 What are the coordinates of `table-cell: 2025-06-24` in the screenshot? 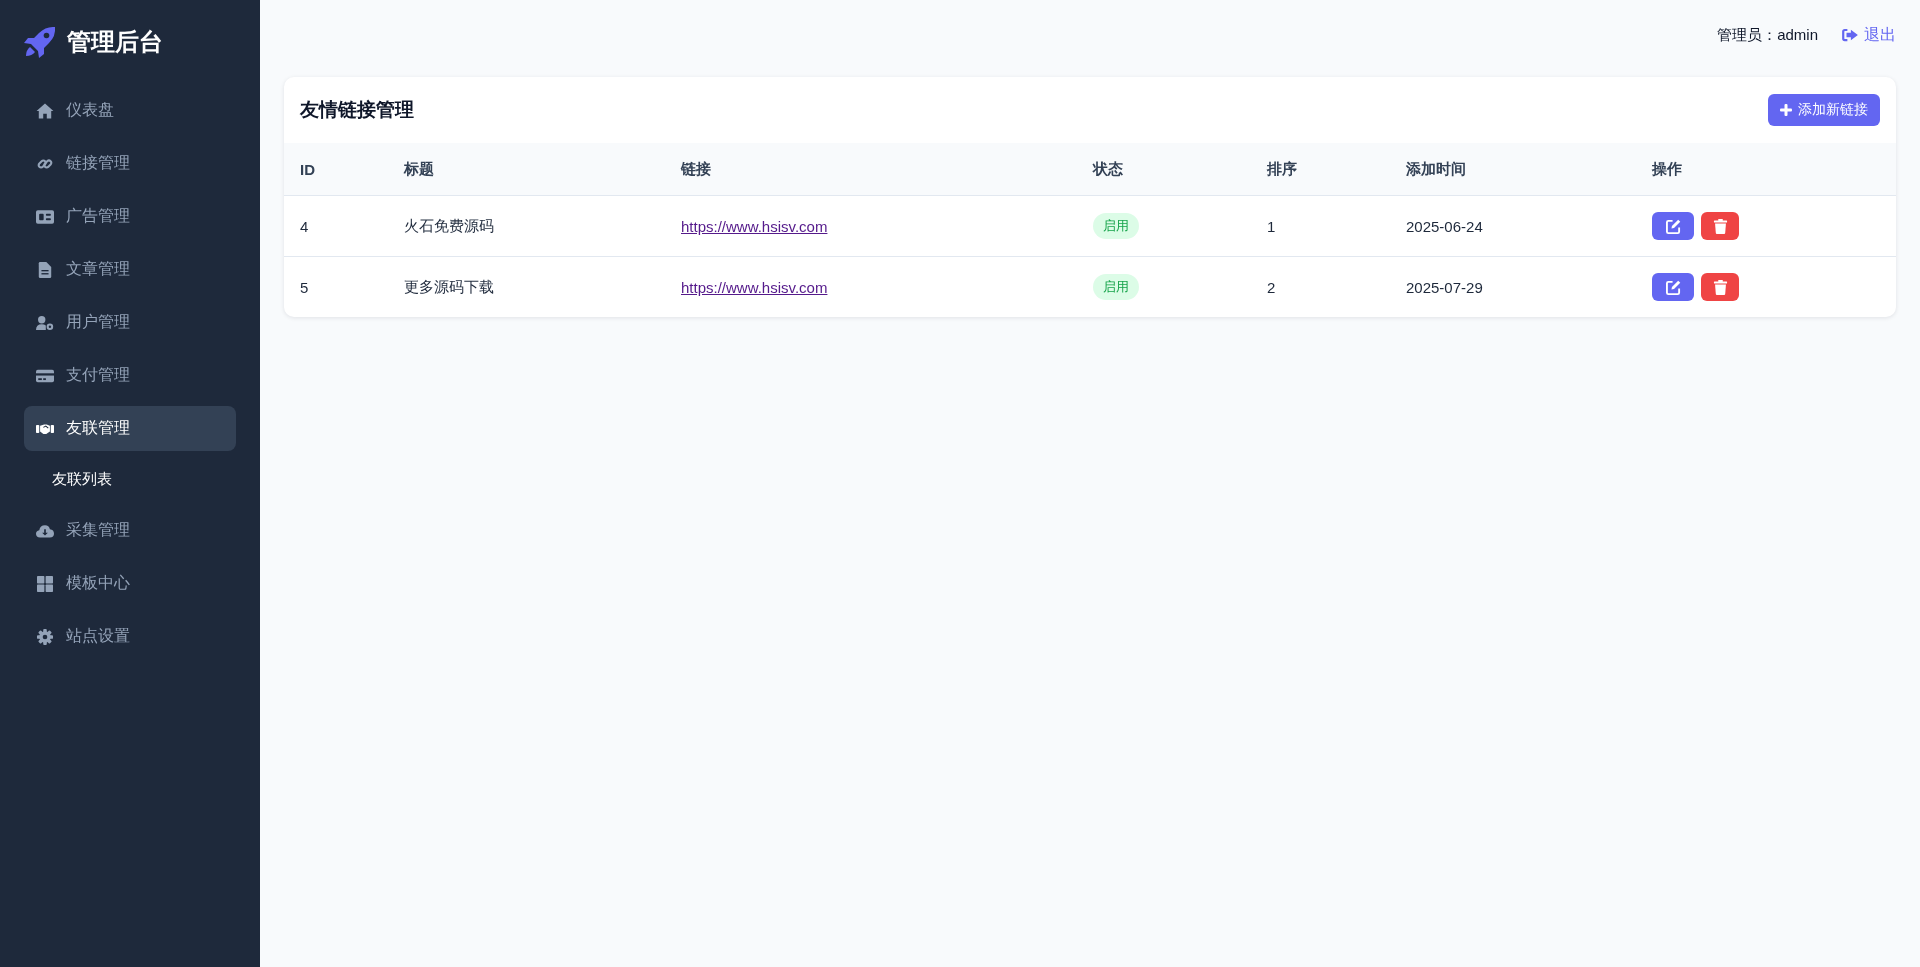 It's located at (1513, 226).